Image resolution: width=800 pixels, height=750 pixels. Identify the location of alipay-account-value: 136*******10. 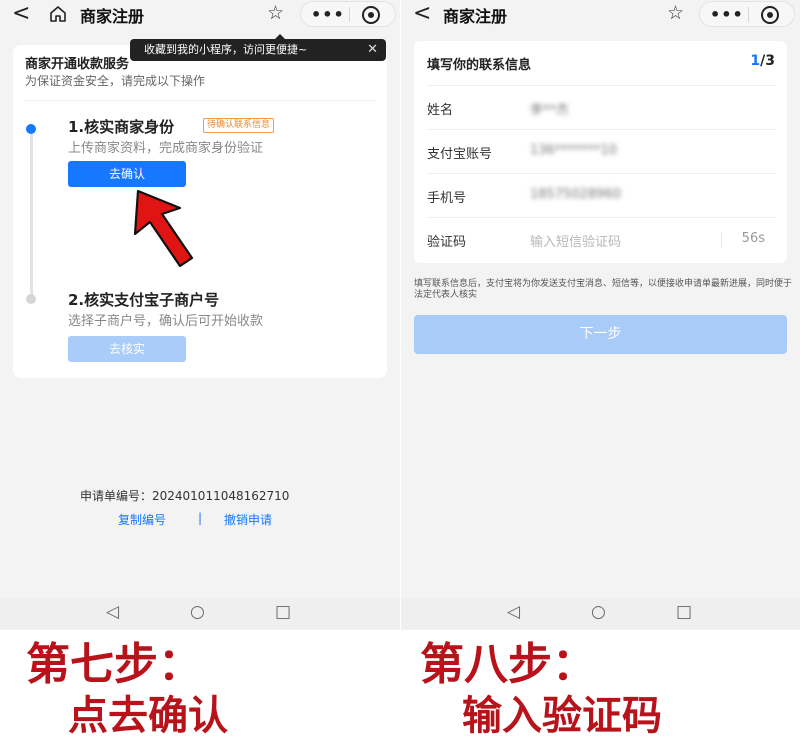
(573, 150).